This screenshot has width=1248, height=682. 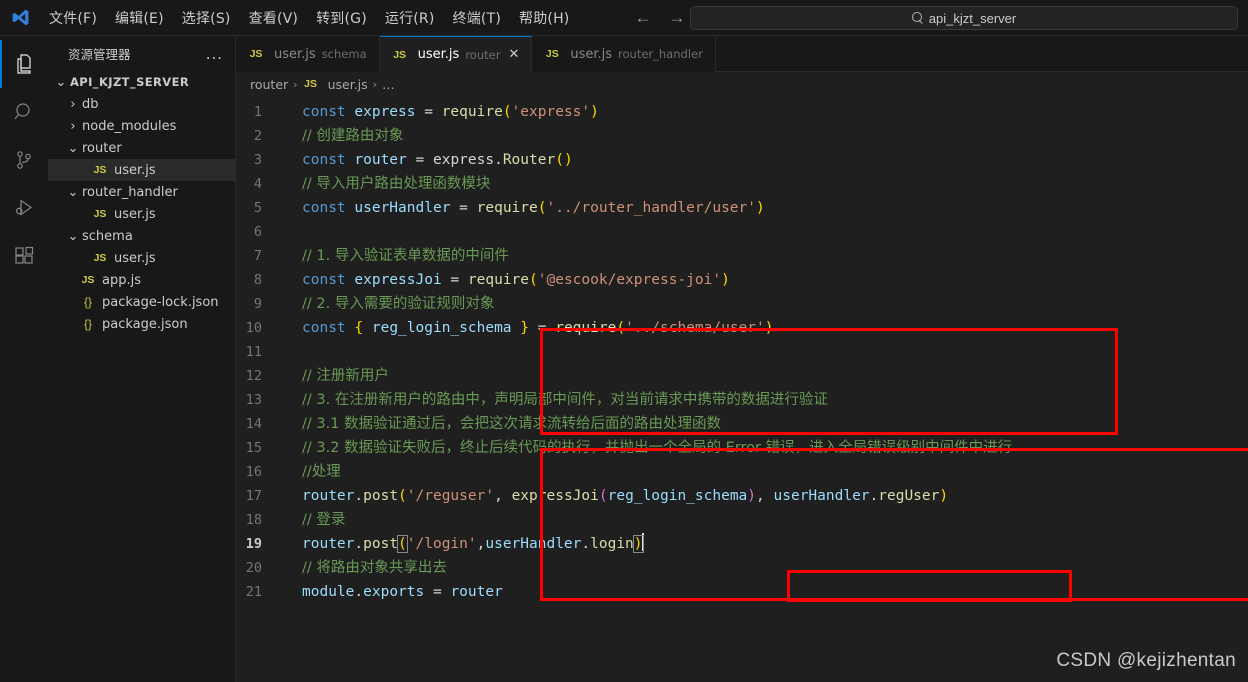 I want to click on tree-item-app.js-9: JS app.js, so click(x=141, y=280).